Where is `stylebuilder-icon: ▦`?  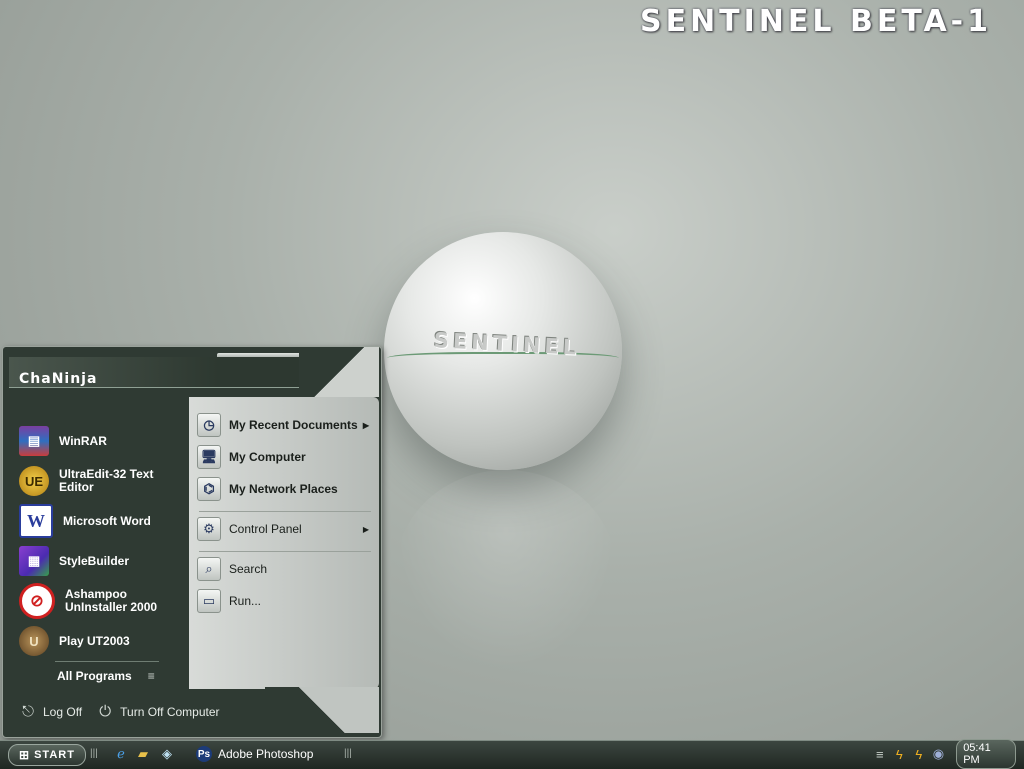 stylebuilder-icon: ▦ is located at coordinates (34, 561).